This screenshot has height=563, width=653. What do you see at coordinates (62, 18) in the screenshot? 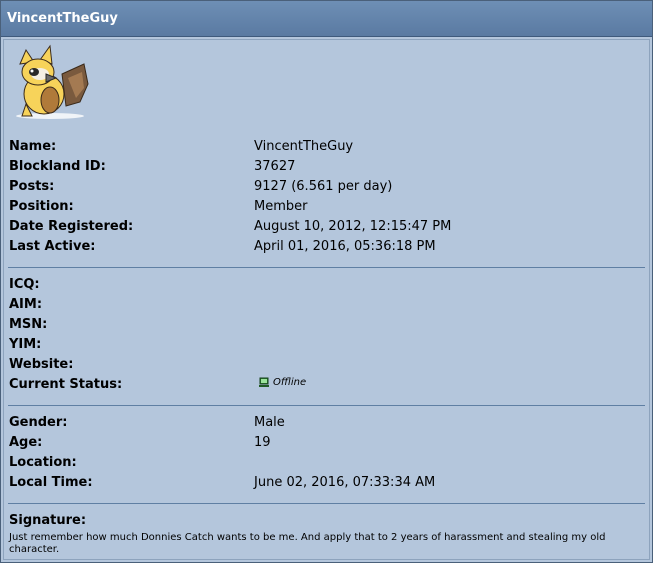
I see `profile-username-title: VincentTheGuy` at bounding box center [62, 18].